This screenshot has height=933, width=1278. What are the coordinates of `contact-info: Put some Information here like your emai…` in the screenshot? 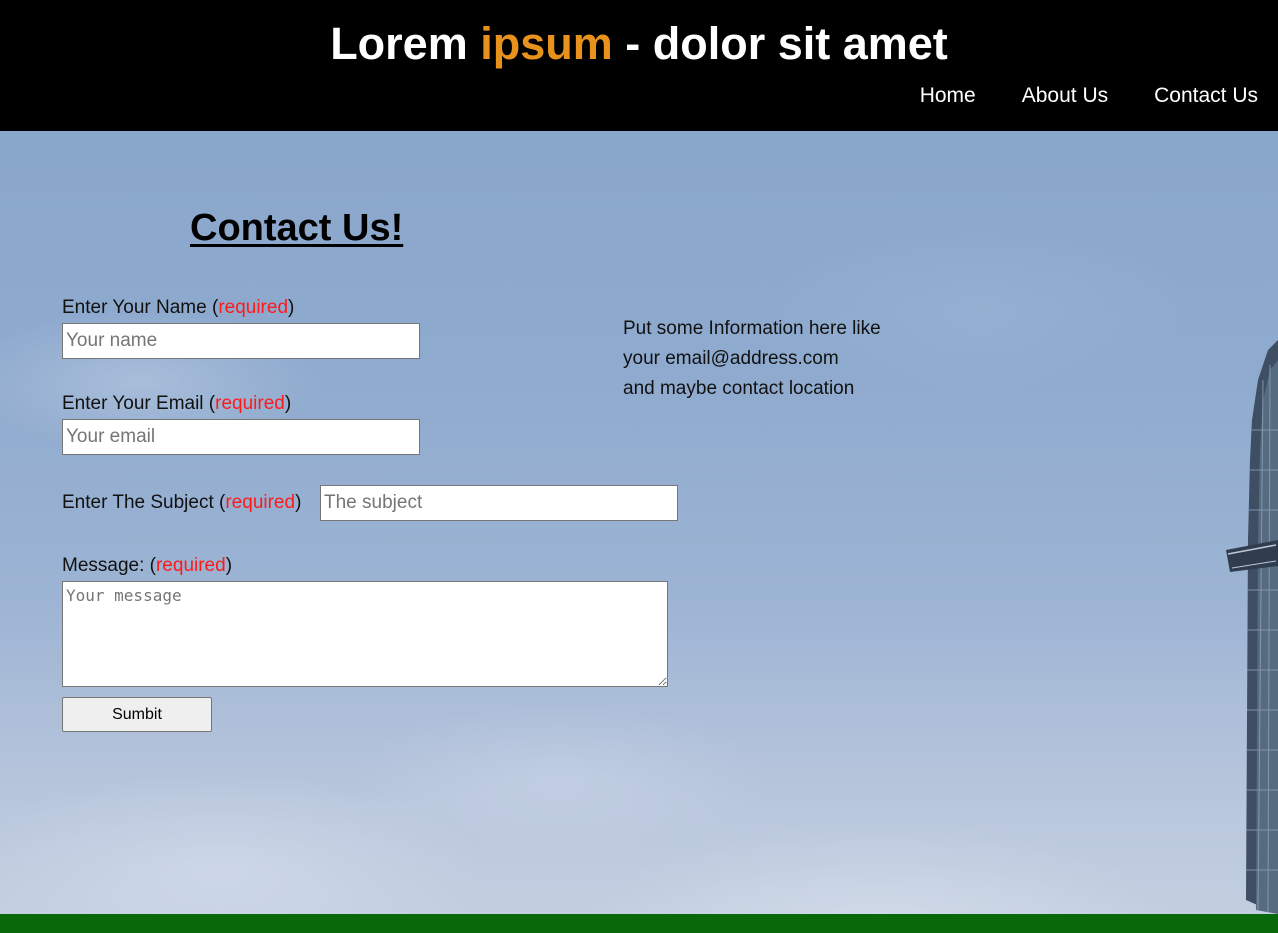 It's located at (752, 359).